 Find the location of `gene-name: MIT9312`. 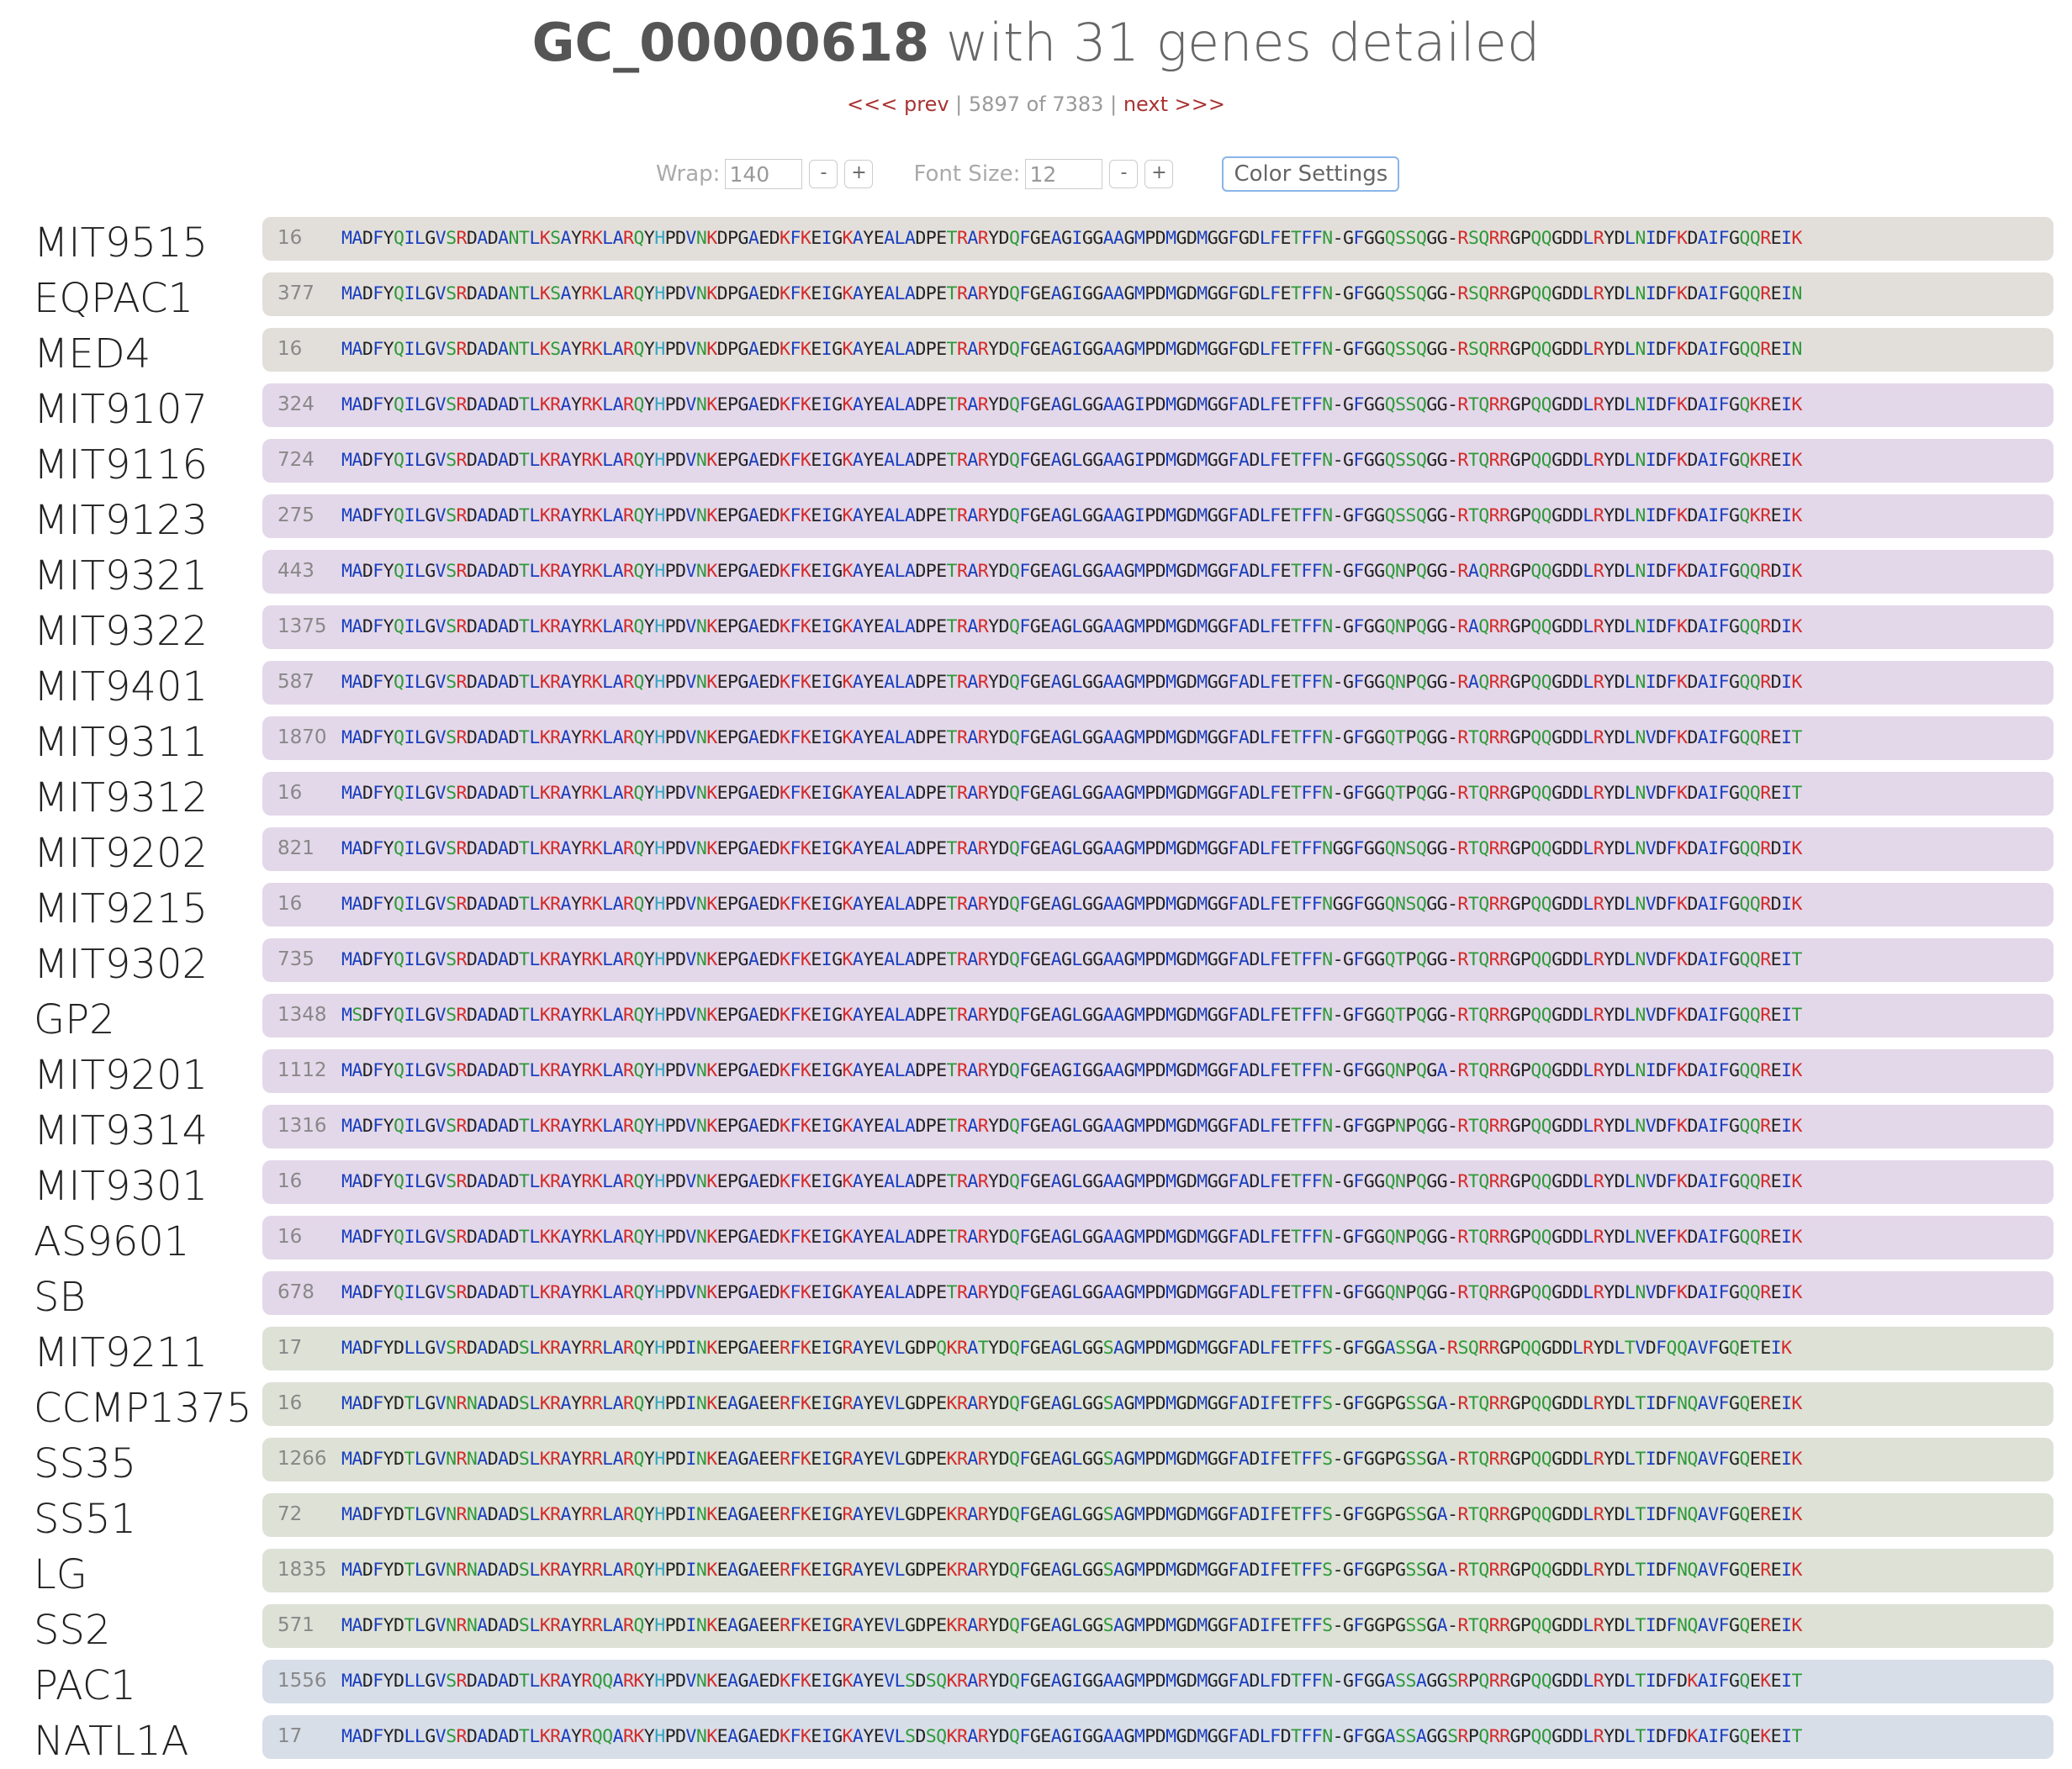

gene-name: MIT9312 is located at coordinates (121, 798).